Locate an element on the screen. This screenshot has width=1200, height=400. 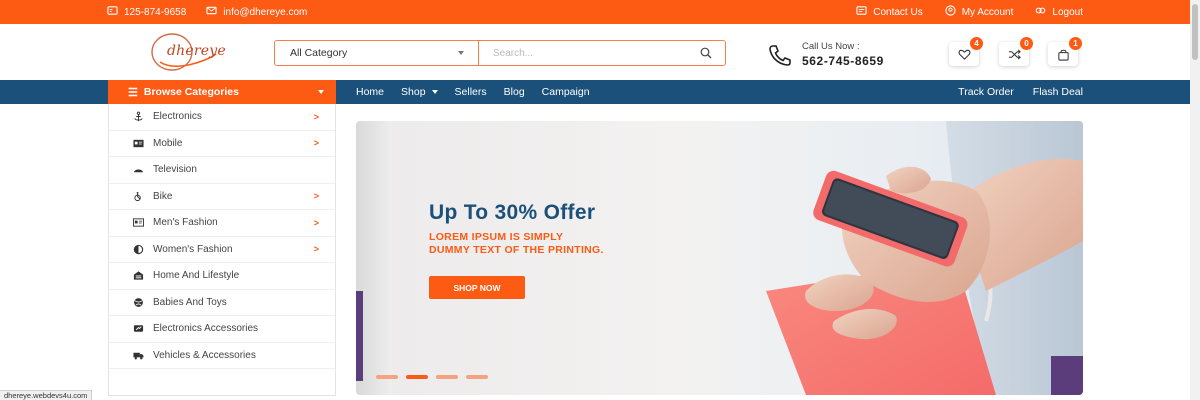
category-item-bike: Bike > is located at coordinates (222, 197).